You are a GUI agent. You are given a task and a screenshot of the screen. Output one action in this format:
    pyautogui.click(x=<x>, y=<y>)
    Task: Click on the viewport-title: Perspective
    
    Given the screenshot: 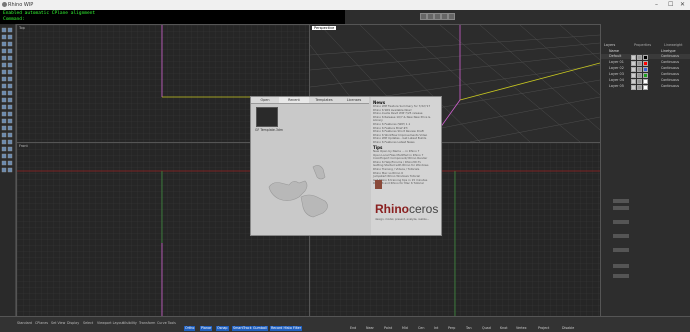 What is the action you would take?
    pyautogui.click(x=324, y=28)
    